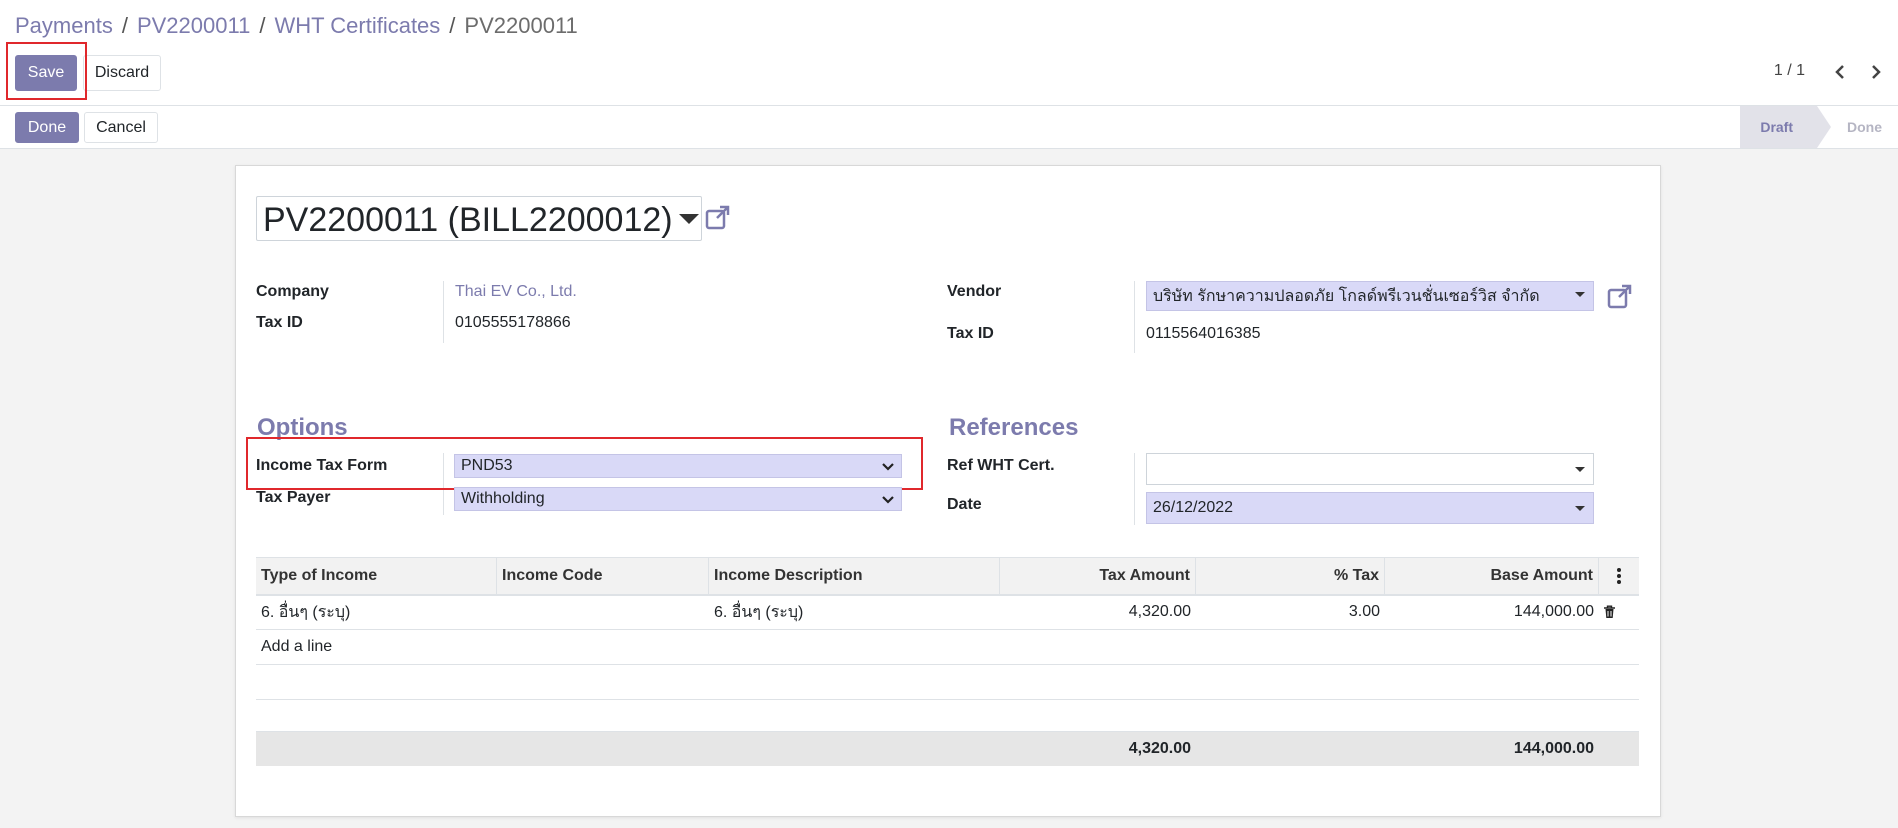 This screenshot has height=828, width=1898. I want to click on cell-percent-tax: 3.00, so click(1290, 612).